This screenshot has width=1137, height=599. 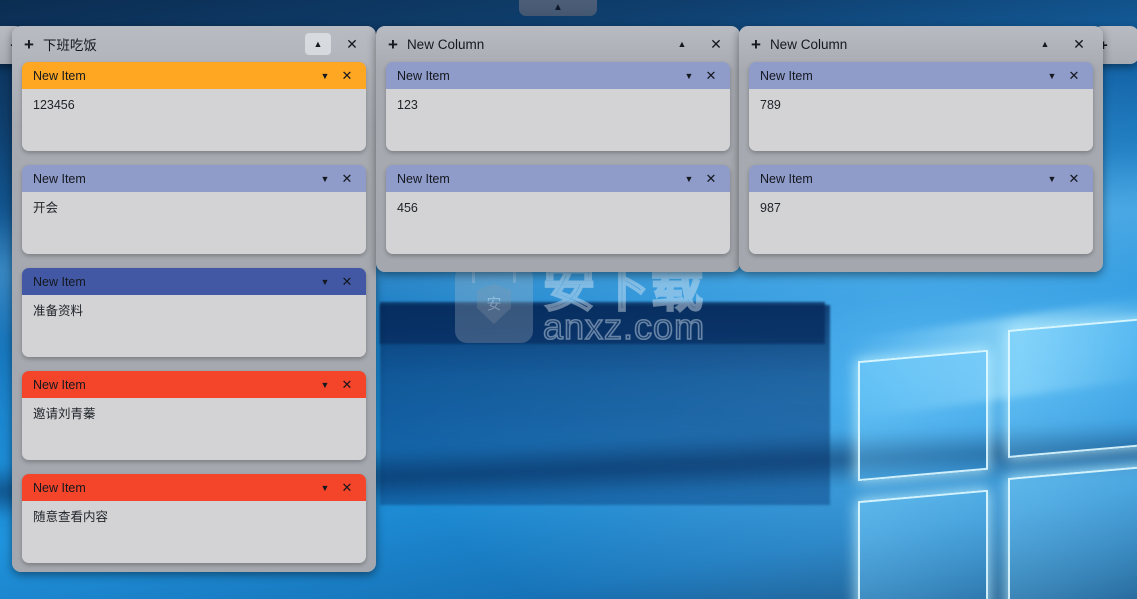 I want to click on kanban-card: New Item ▼ ✕ 789, so click(x=921, y=106).